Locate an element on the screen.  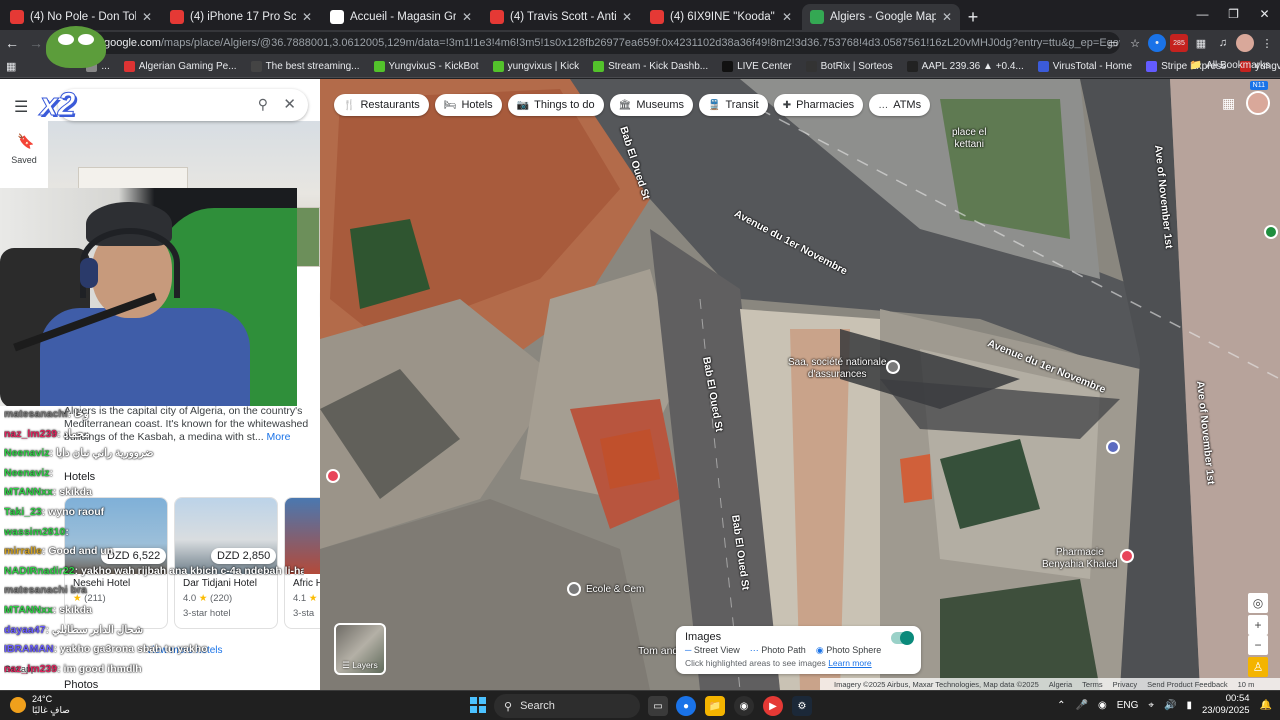
clock: 00:54 23/09/2025 is located at coordinates (1226, 705).